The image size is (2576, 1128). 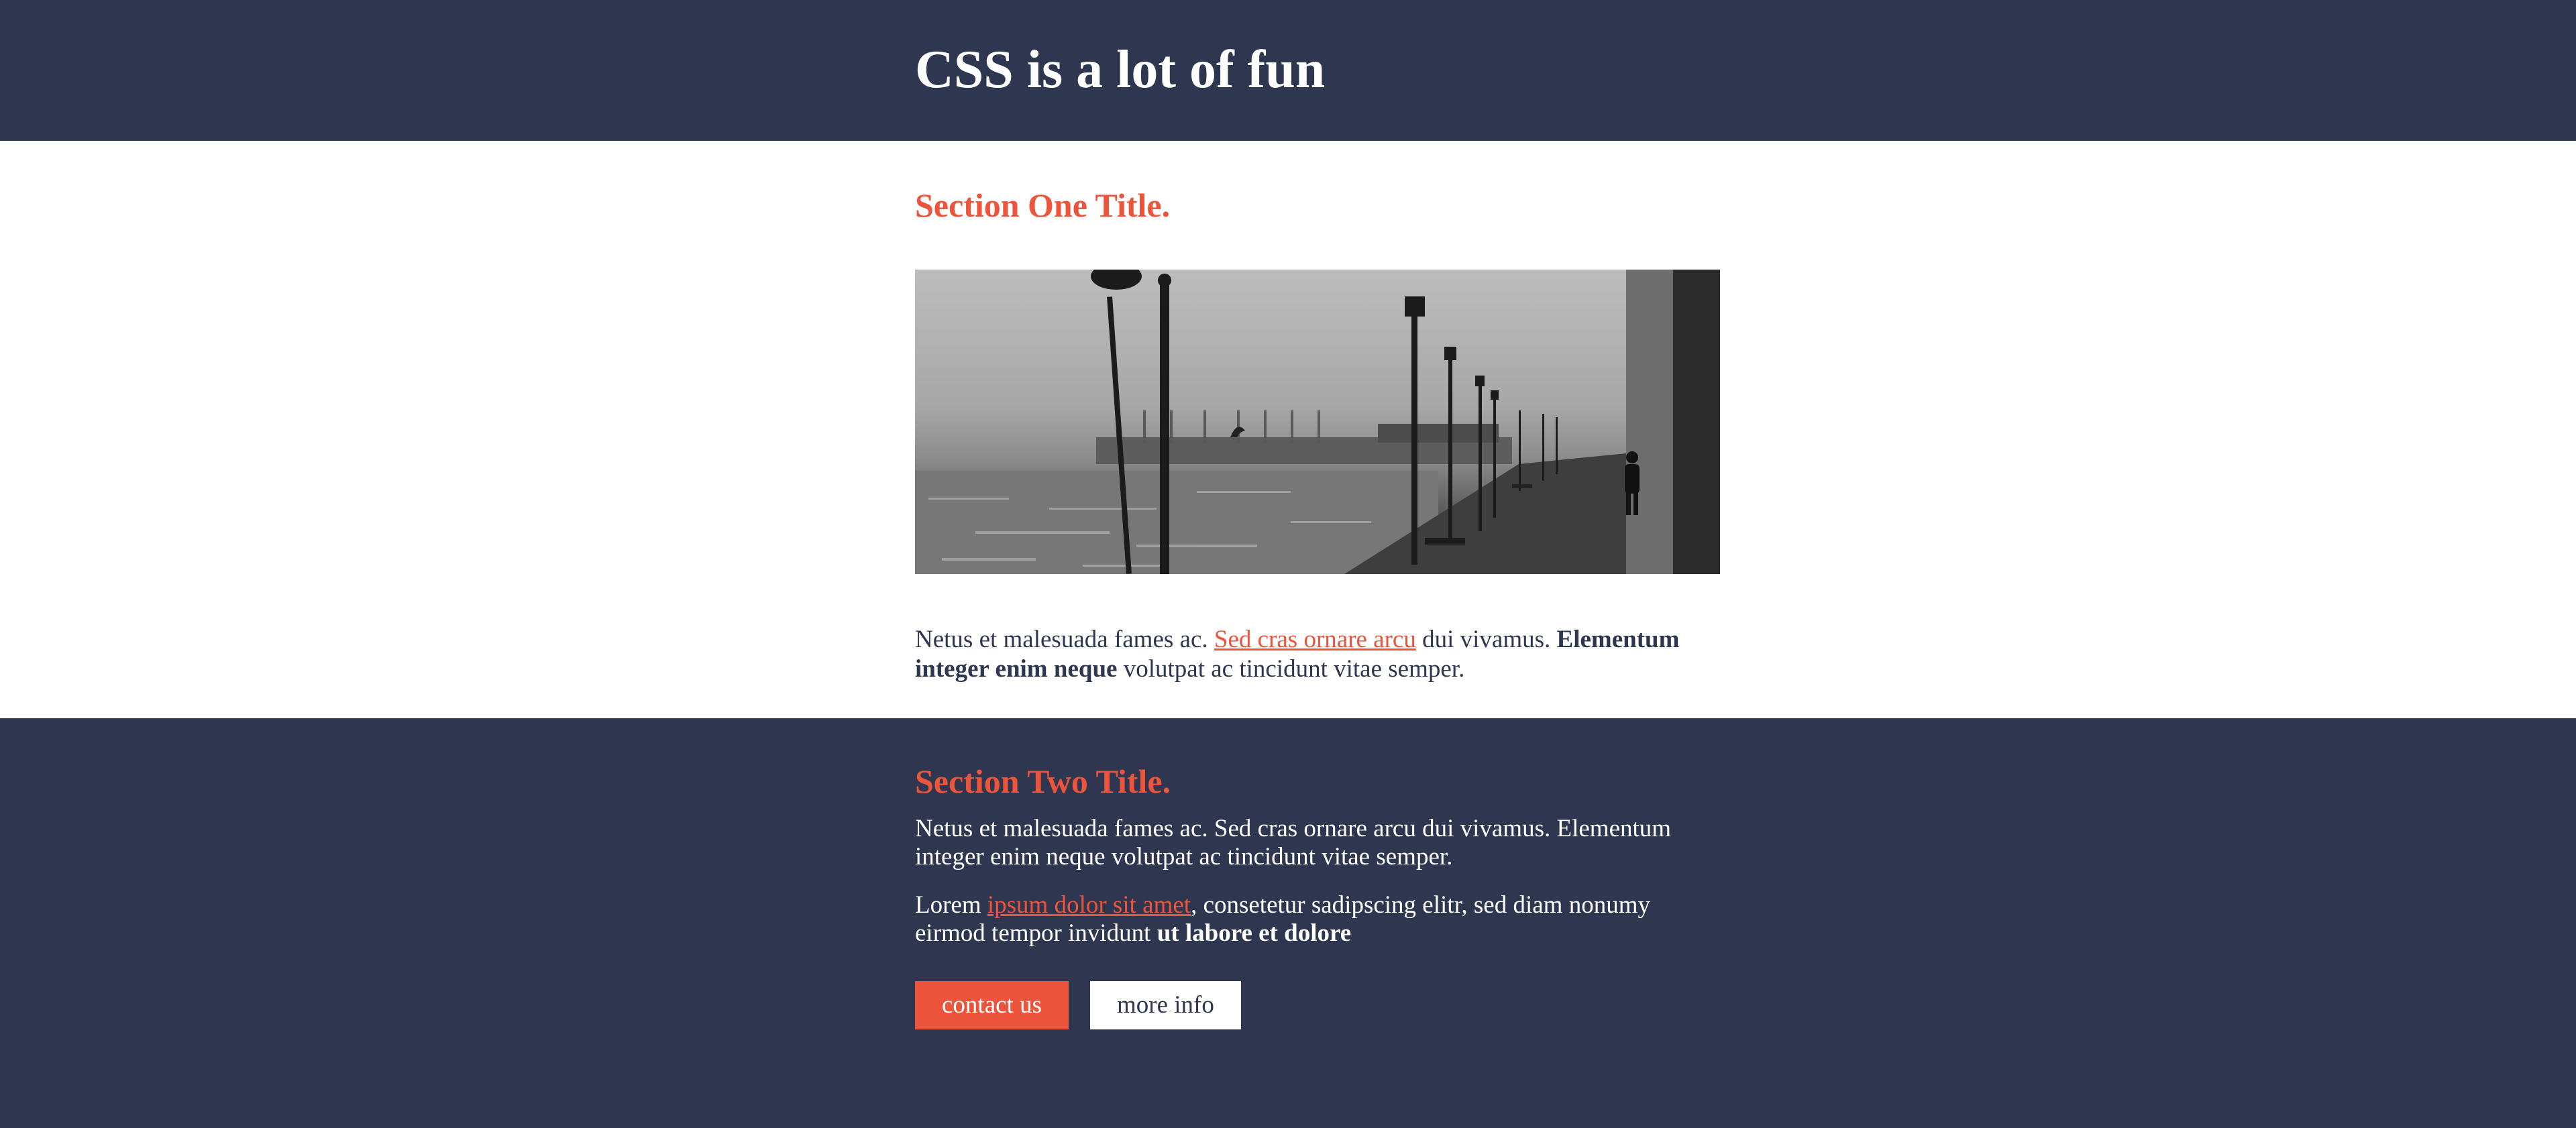 What do you see at coordinates (1120, 69) in the screenshot?
I see `page-title: CSS is a lot of fun` at bounding box center [1120, 69].